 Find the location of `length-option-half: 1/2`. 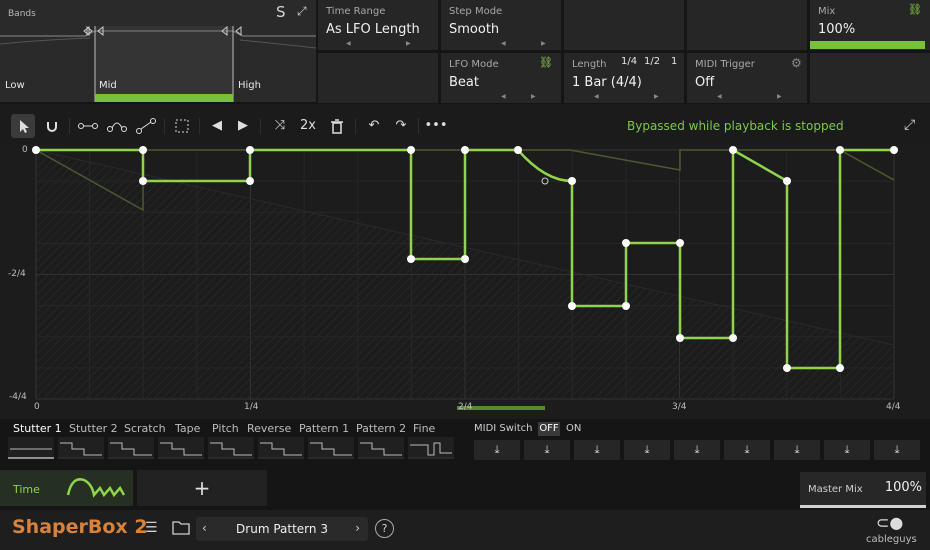

length-option-half: 1/2 is located at coordinates (652, 61).